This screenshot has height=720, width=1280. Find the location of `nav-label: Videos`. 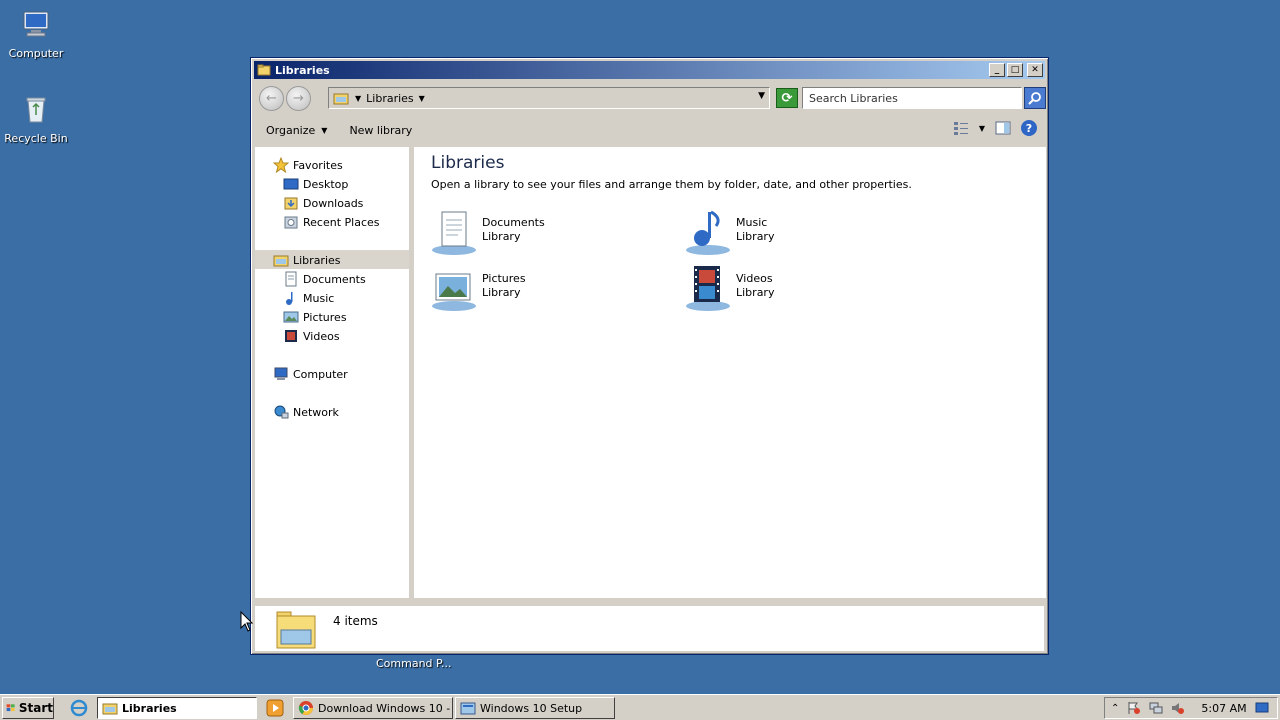

nav-label: Videos is located at coordinates (321, 336).